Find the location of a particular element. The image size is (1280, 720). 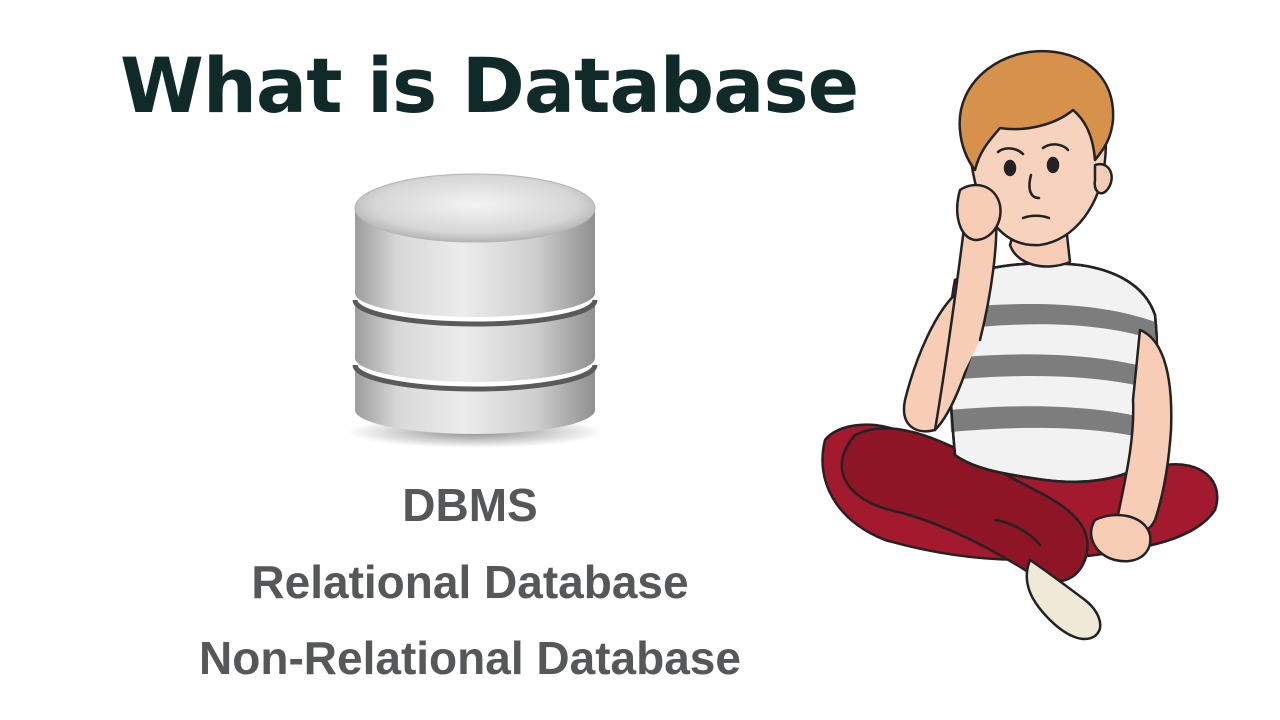

topic-relational-database: Relational Database is located at coordinates (470, 582).